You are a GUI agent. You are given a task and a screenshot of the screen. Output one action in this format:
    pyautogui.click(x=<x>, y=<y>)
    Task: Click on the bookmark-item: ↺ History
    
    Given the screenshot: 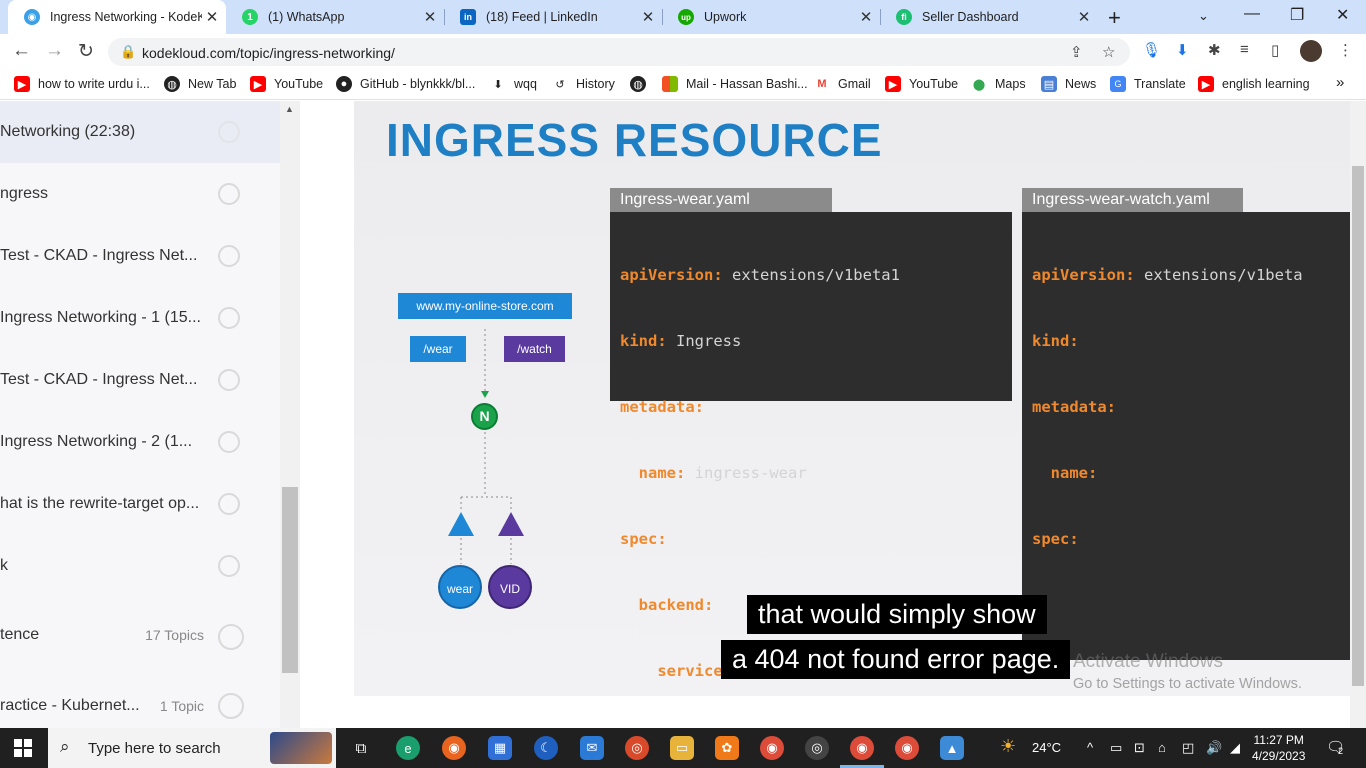 What is the action you would take?
    pyautogui.click(x=583, y=84)
    